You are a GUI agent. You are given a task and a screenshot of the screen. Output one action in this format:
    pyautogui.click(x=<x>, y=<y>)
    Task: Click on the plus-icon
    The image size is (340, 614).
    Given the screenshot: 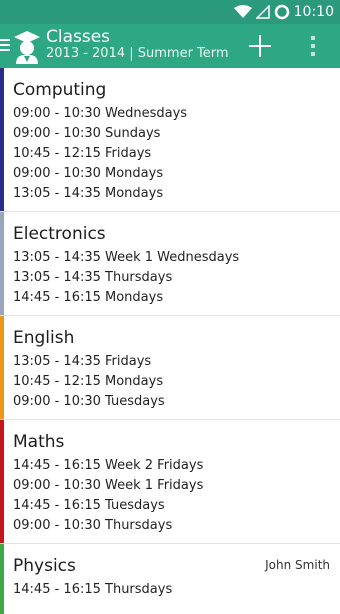 What is the action you would take?
    pyautogui.click(x=260, y=46)
    